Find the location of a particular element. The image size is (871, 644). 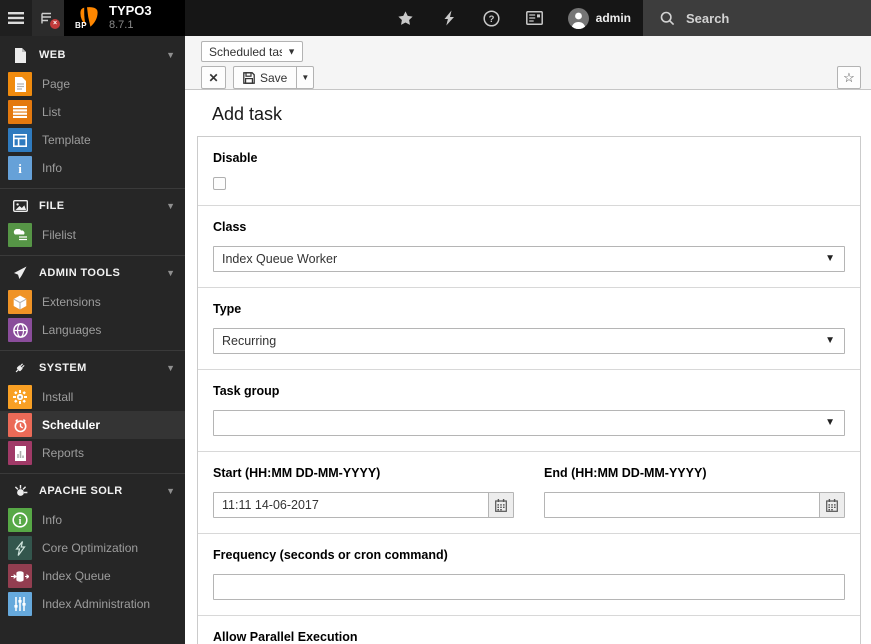

typo3-logo-icon: BP is located at coordinates (88, 18).